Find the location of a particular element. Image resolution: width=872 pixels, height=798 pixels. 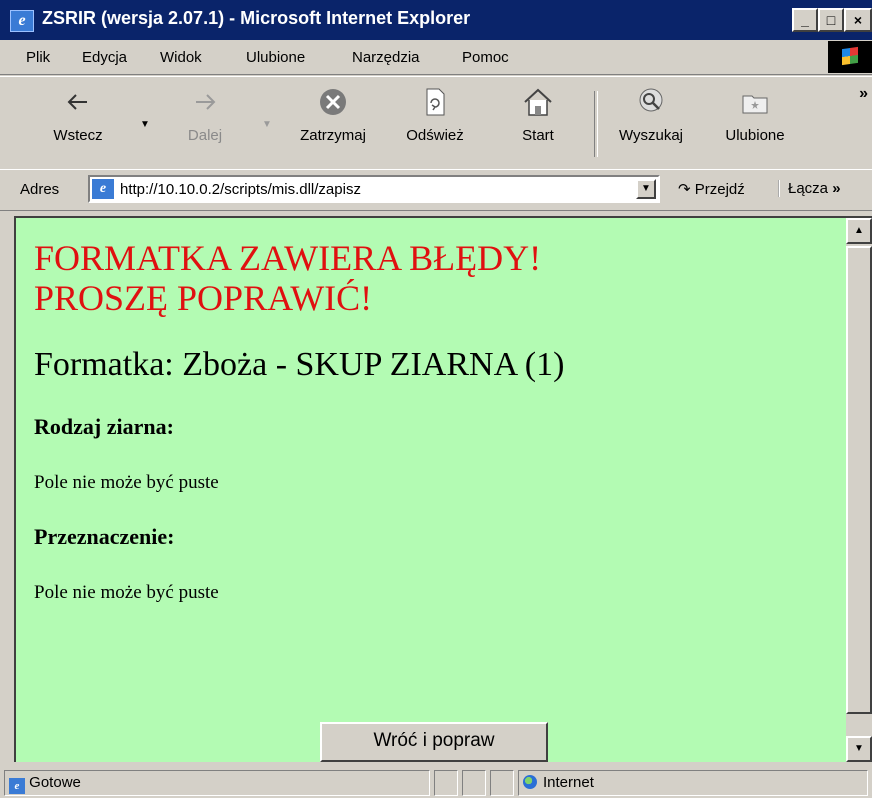

error-line-1: FORMATKA ZAWIERA BŁĘDY! is located at coordinates (288, 258).